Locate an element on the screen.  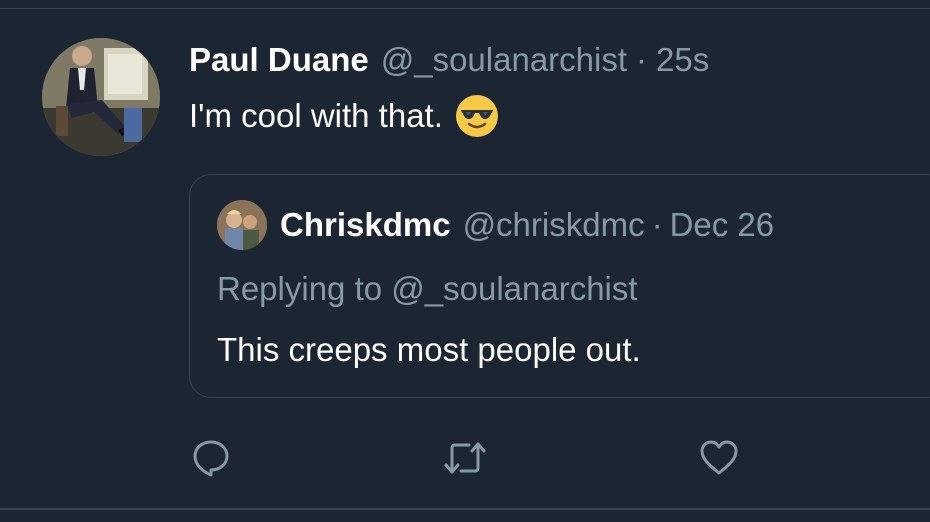
reply-button is located at coordinates (211, 460).